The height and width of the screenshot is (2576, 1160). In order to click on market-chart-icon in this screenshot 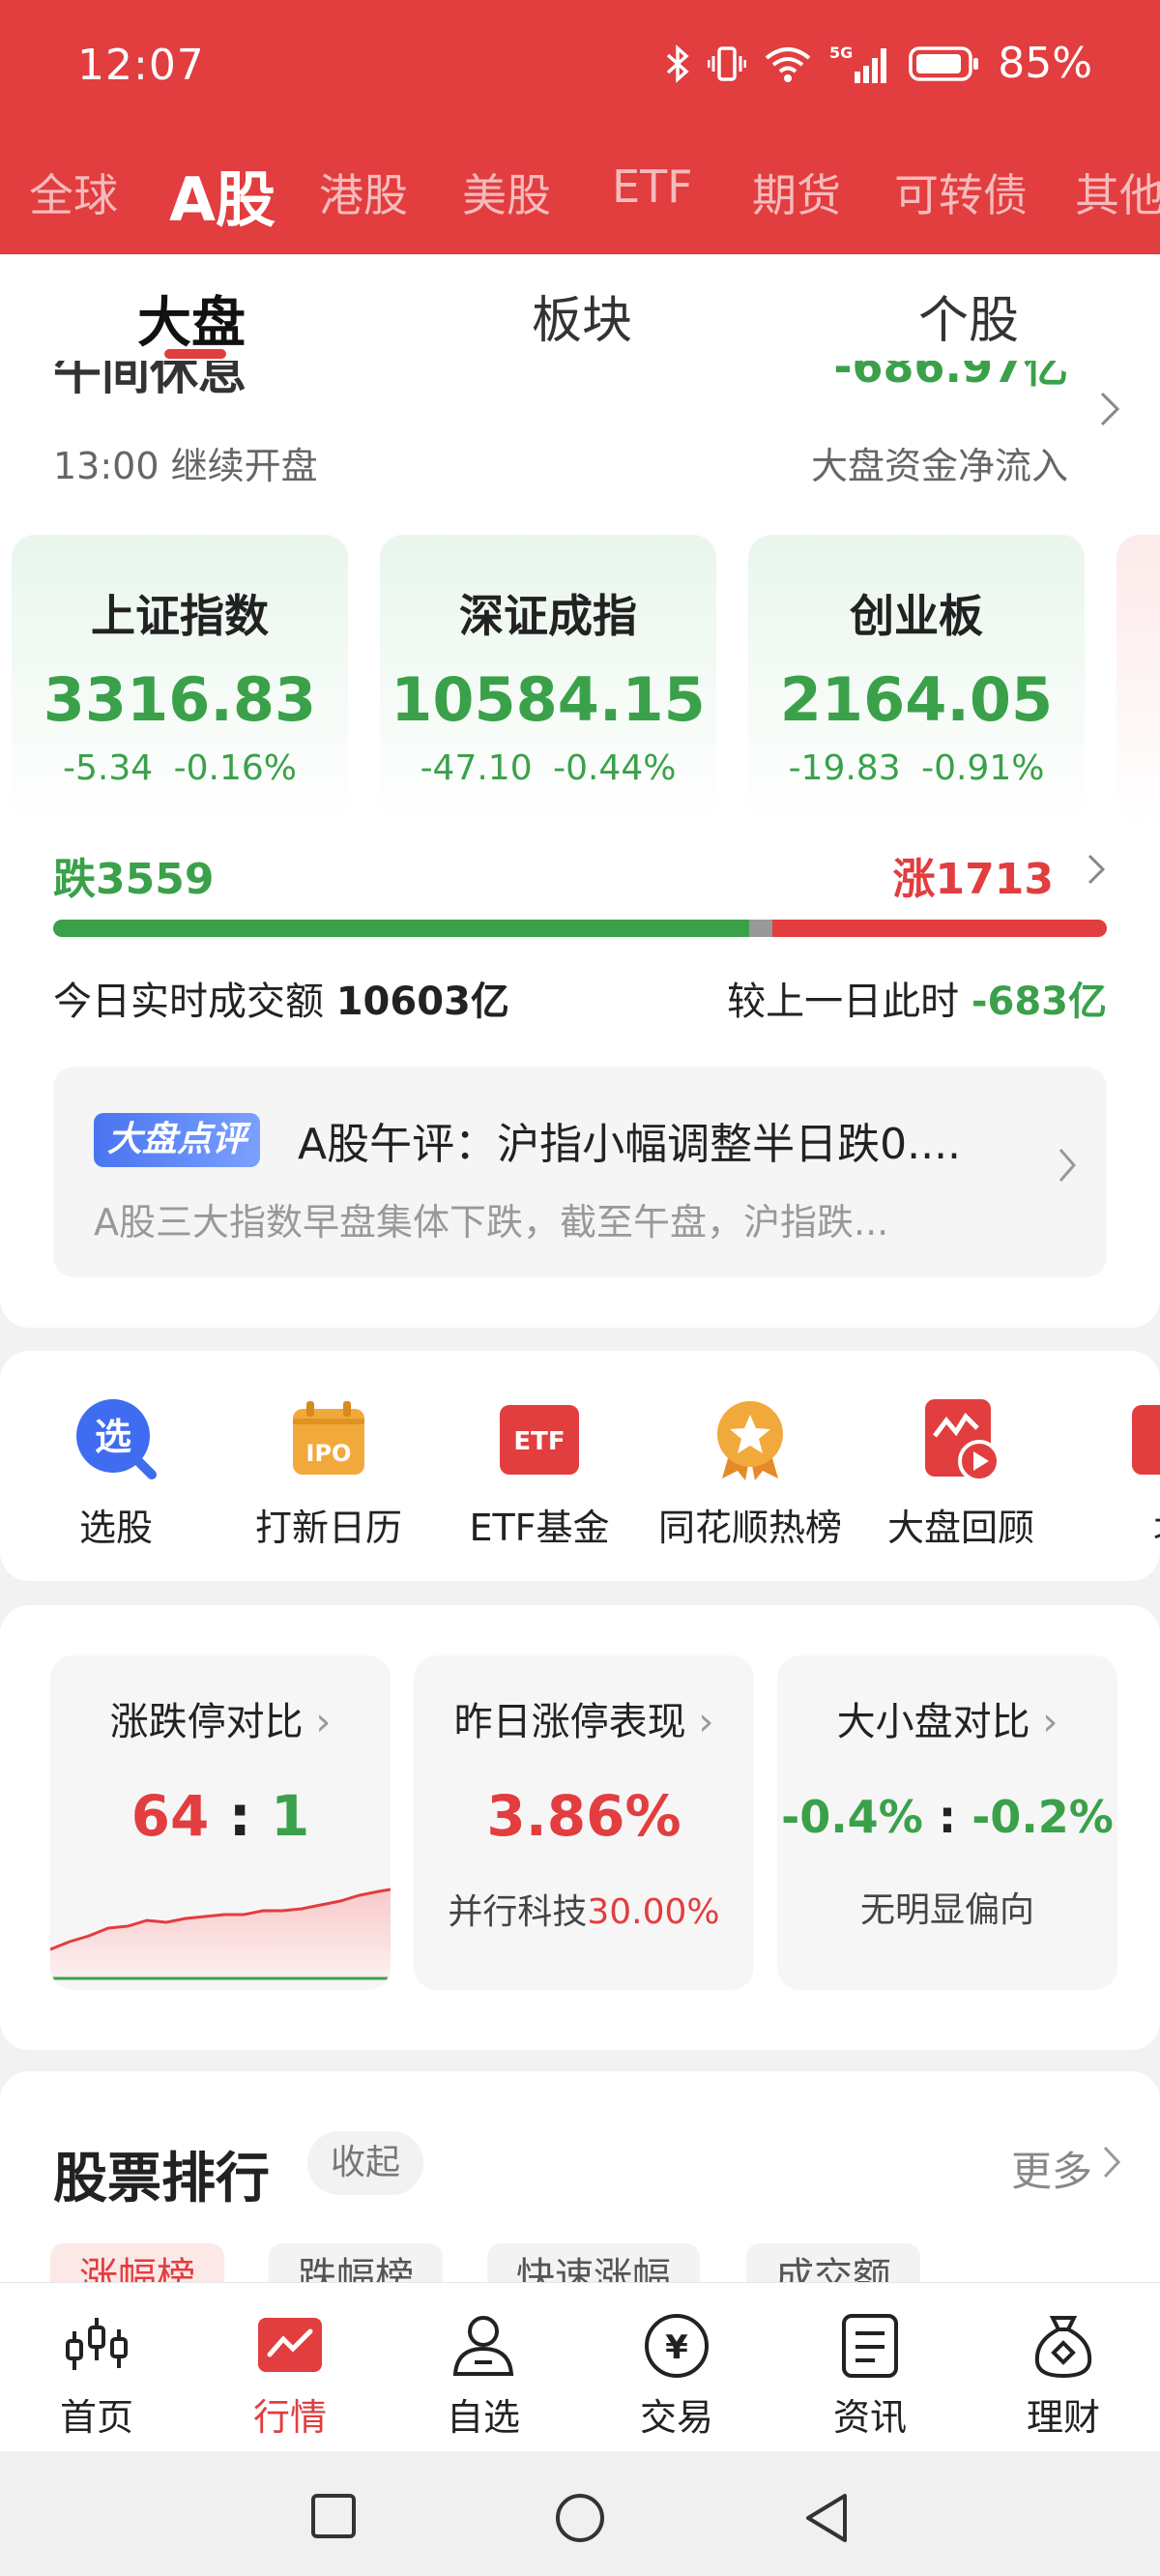, I will do `click(290, 2346)`.